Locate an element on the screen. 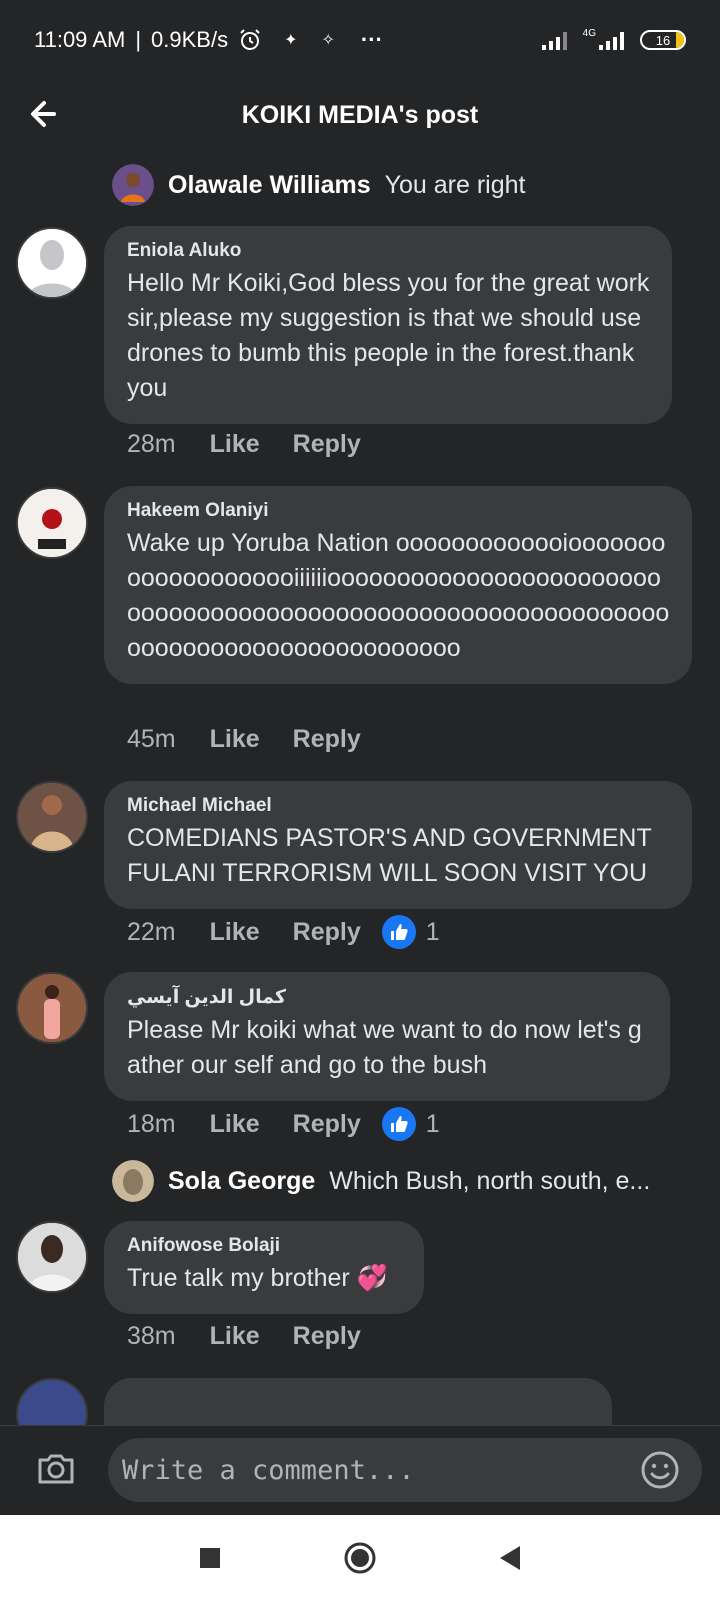 This screenshot has height=1600, width=720. reply-author-name: Sola George is located at coordinates (241, 1181).